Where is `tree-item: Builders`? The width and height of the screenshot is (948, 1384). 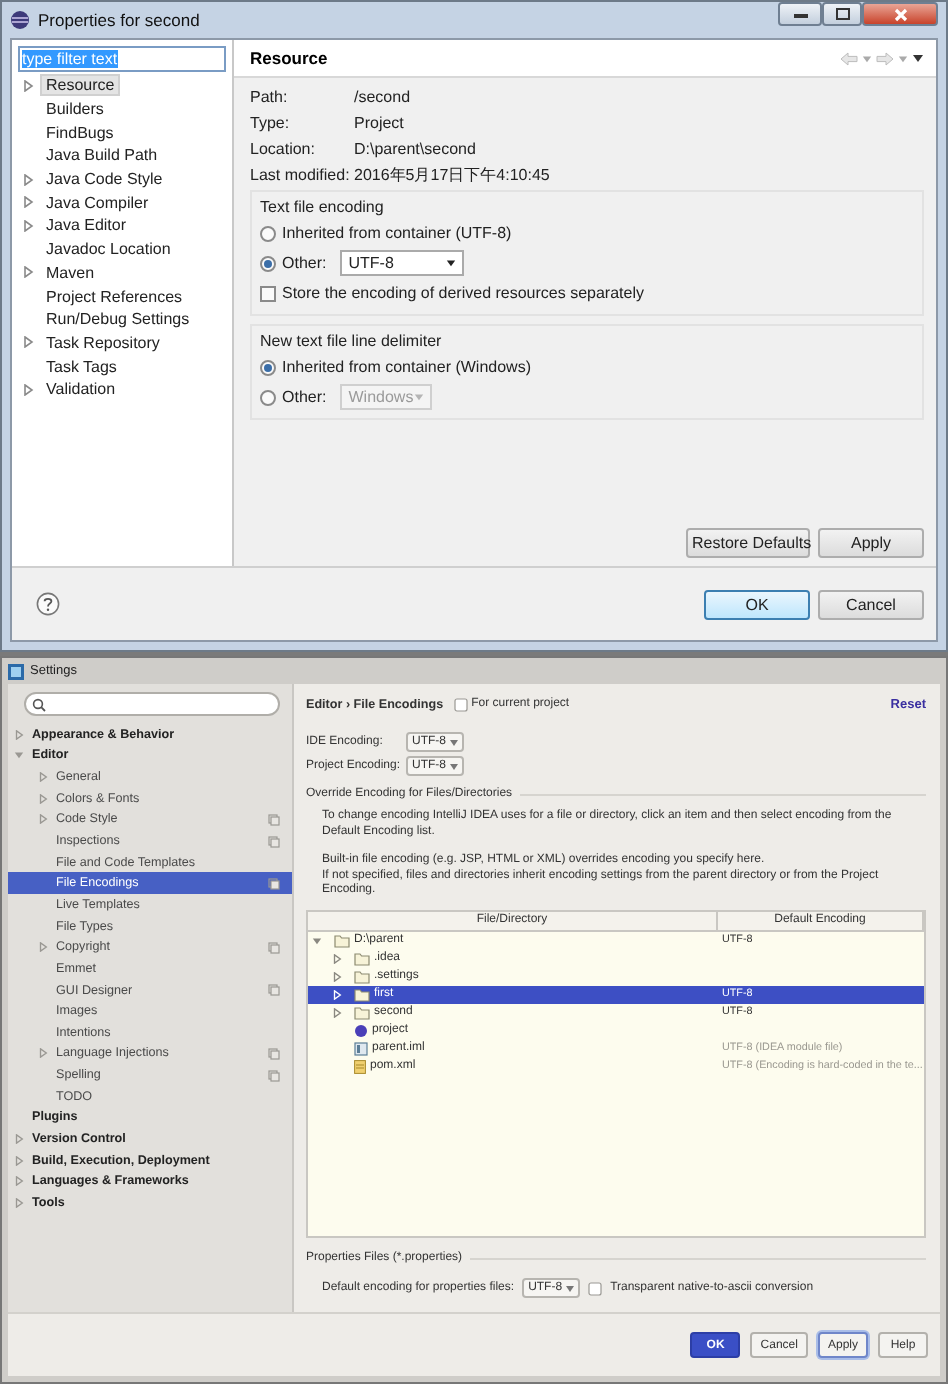 tree-item: Builders is located at coordinates (75, 109).